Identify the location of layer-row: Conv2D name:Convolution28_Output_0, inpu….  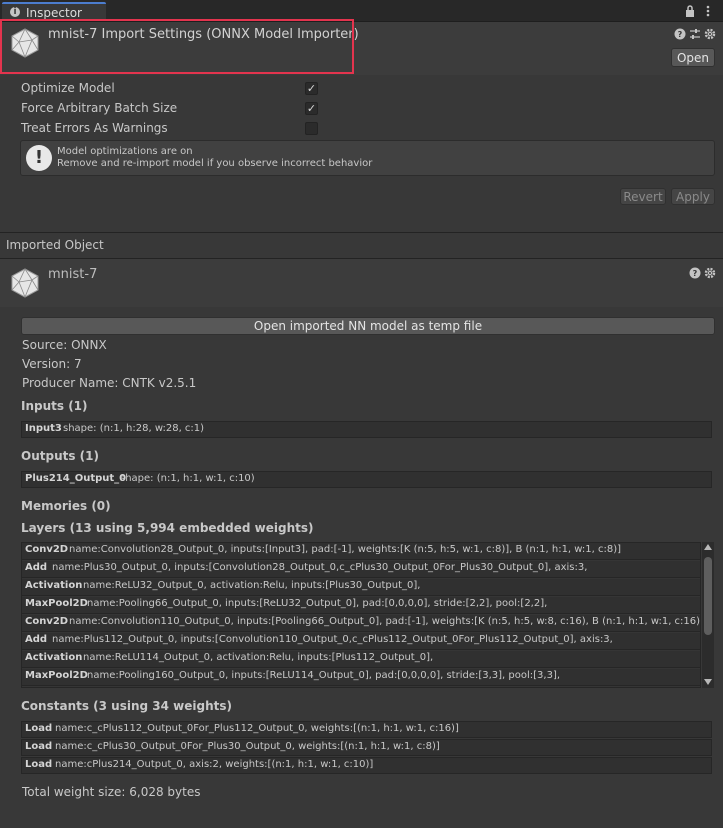
(361, 551).